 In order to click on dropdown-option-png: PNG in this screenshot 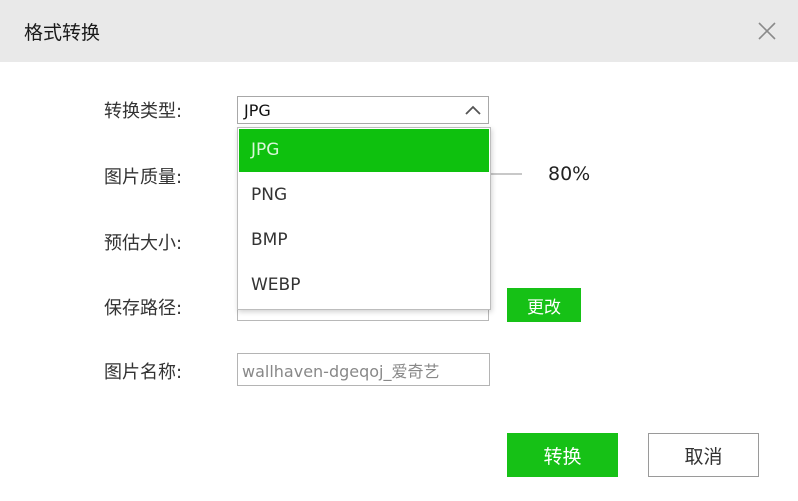, I will do `click(364, 195)`.